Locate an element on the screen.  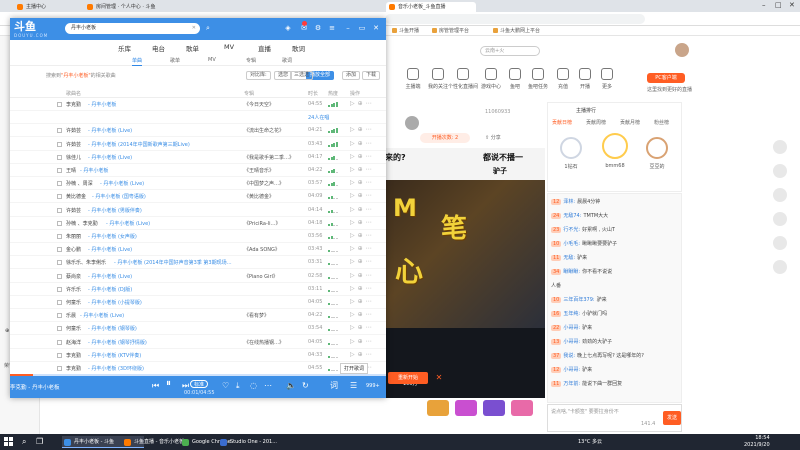
player-sub-tab: MV is located at coordinates (212, 60).